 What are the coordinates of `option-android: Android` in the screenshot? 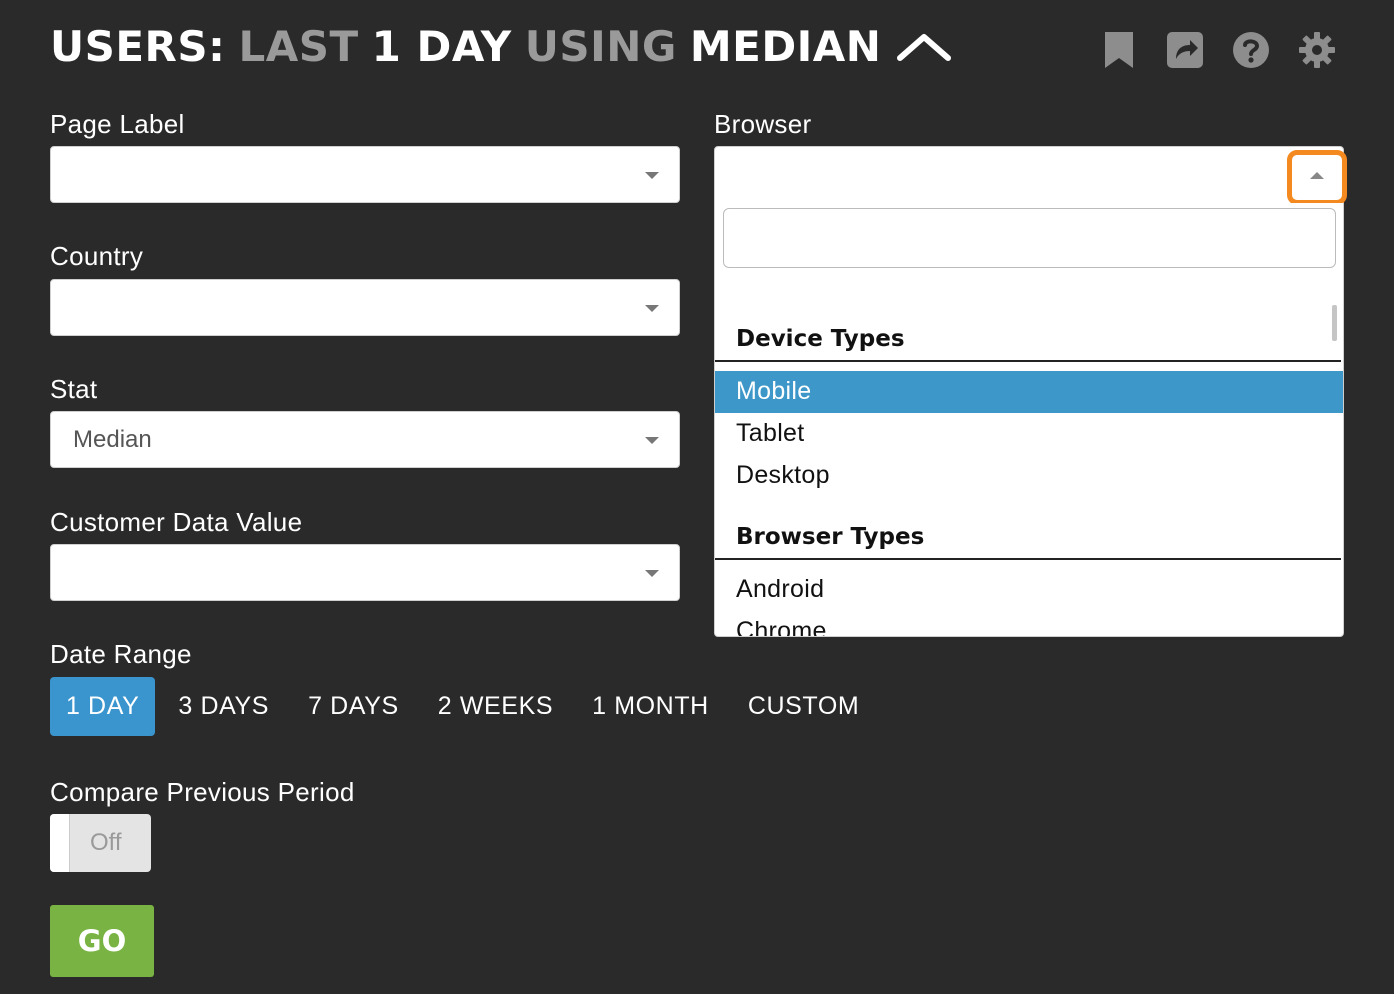 It's located at (1029, 590).